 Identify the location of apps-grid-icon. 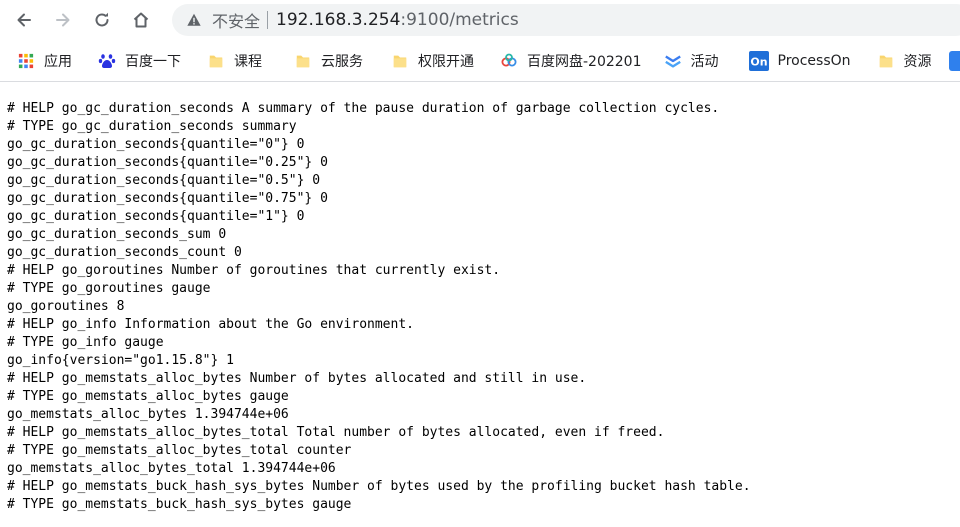
(26, 61).